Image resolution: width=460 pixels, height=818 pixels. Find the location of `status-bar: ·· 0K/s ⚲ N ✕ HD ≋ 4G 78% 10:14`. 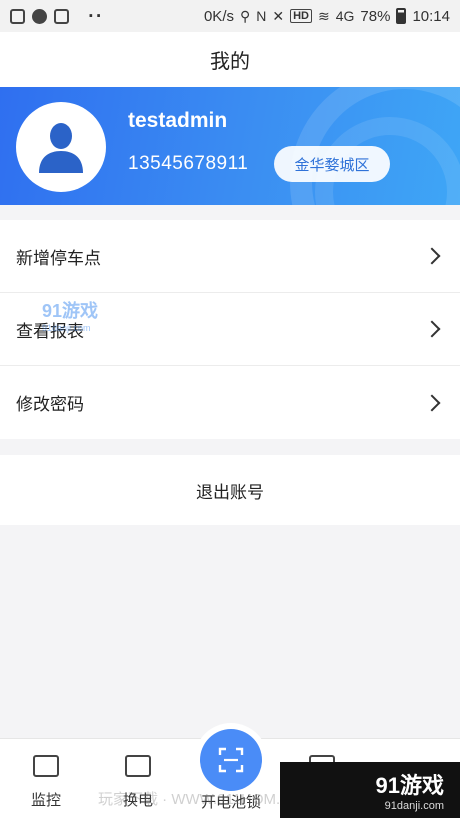

status-bar: ·· 0K/s ⚲ N ✕ HD ≋ 4G 78% 10:14 is located at coordinates (230, 16).